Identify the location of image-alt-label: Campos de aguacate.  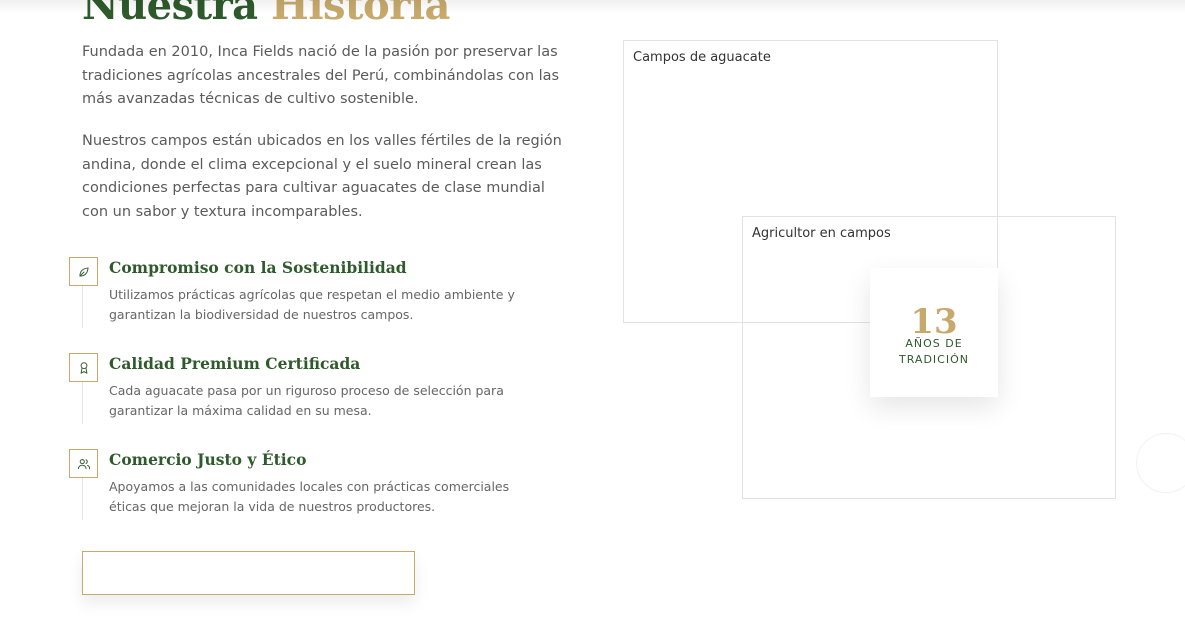
(702, 57).